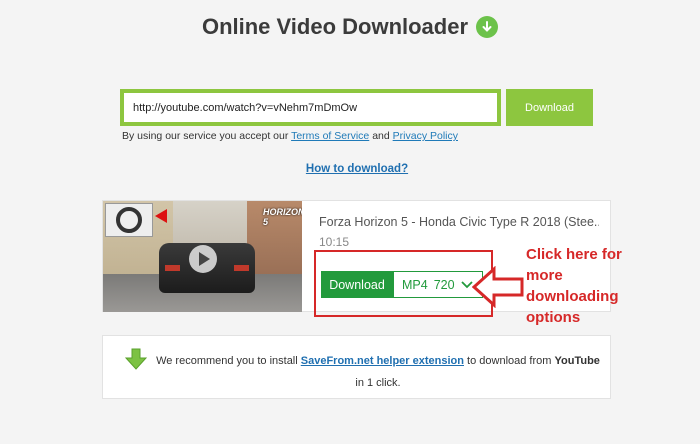  Describe the element at coordinates (577, 361) in the screenshot. I see `recommend-site: YouTube` at that location.